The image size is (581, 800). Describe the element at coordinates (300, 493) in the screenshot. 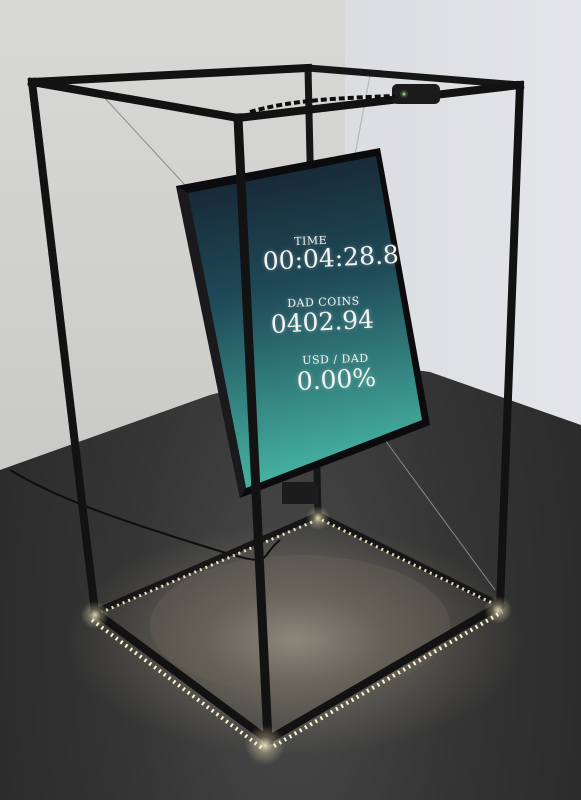

I see `monitor-mount` at that location.